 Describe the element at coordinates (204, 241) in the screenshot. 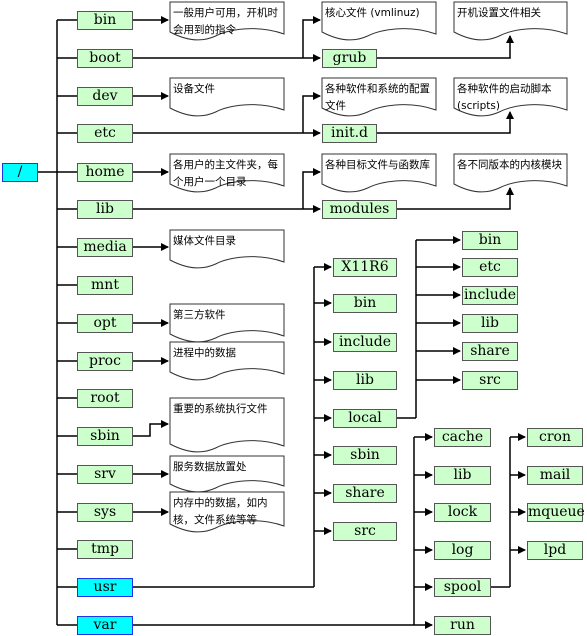

I see `note-media: 媒体文件目录` at that location.